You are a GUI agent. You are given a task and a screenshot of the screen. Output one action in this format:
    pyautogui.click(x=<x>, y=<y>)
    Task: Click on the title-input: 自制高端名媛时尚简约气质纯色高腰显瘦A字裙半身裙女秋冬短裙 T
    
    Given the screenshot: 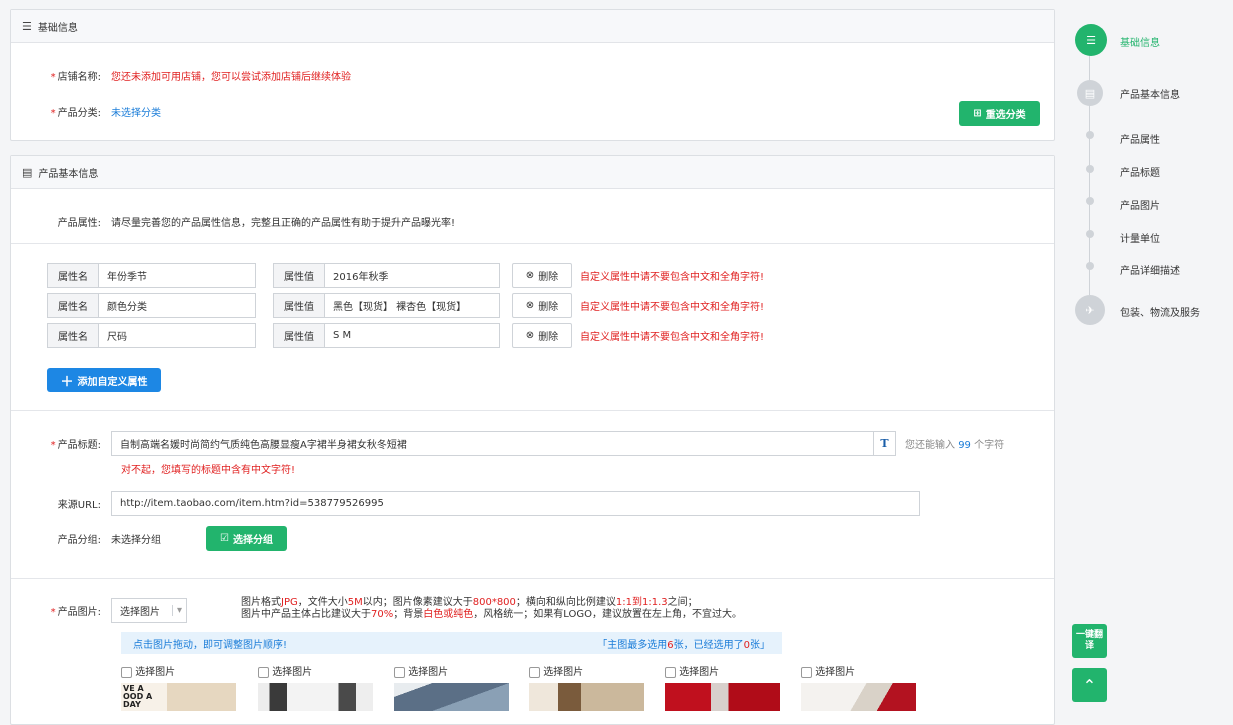 What is the action you would take?
    pyautogui.click(x=503, y=443)
    